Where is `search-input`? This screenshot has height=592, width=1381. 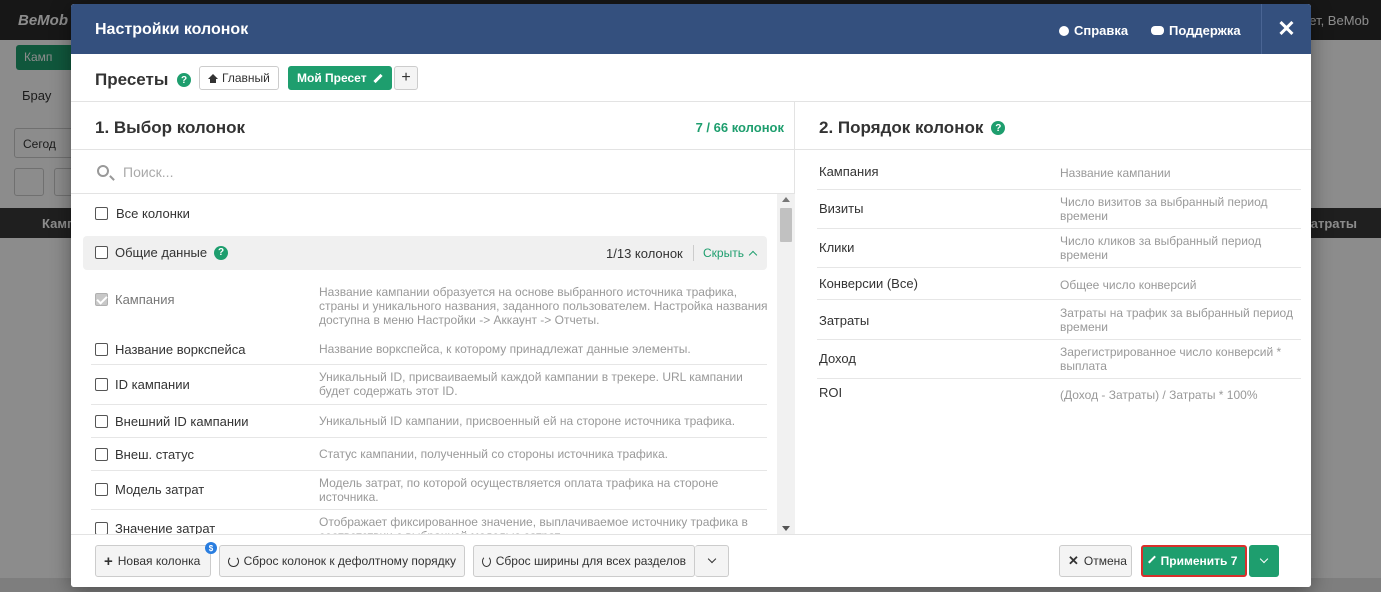
search-input is located at coordinates (423, 172).